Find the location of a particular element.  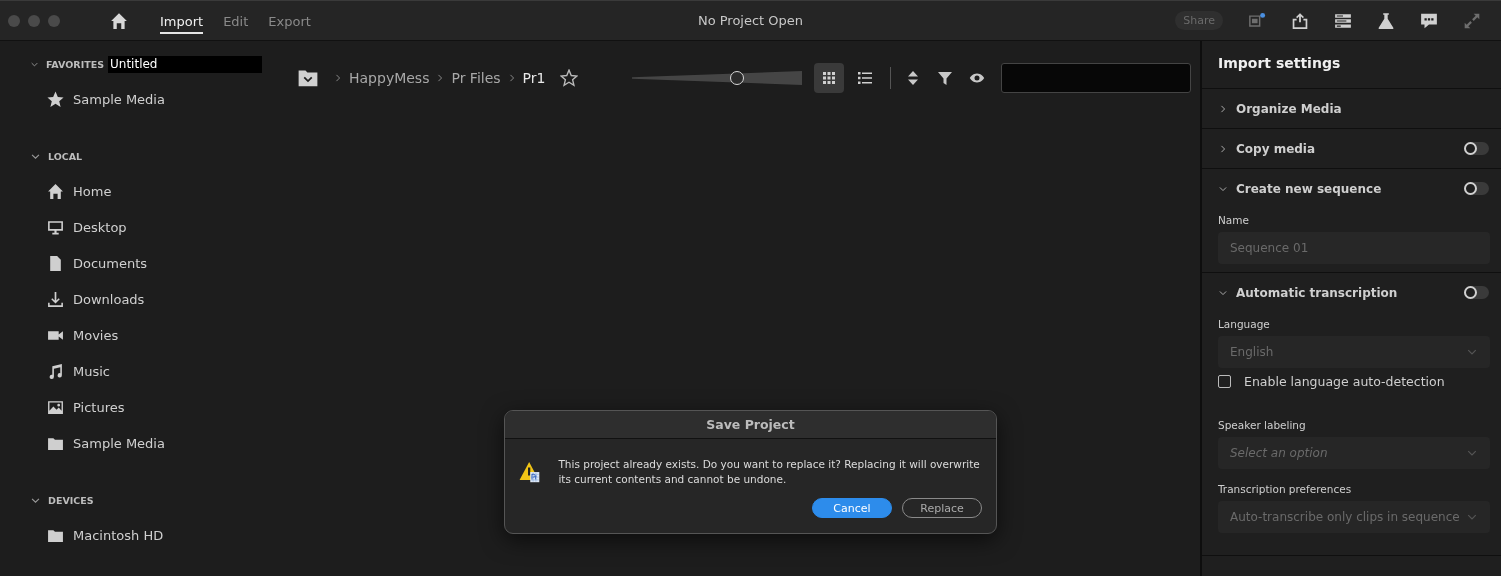

sidebar-item: Music is located at coordinates (91, 371).